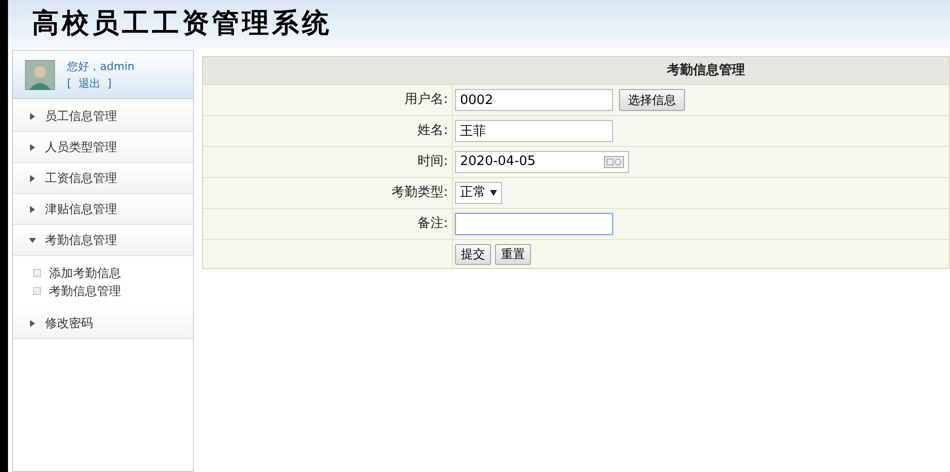  Describe the element at coordinates (100, 66) in the screenshot. I see `greeting-text: 您好，admin` at that location.